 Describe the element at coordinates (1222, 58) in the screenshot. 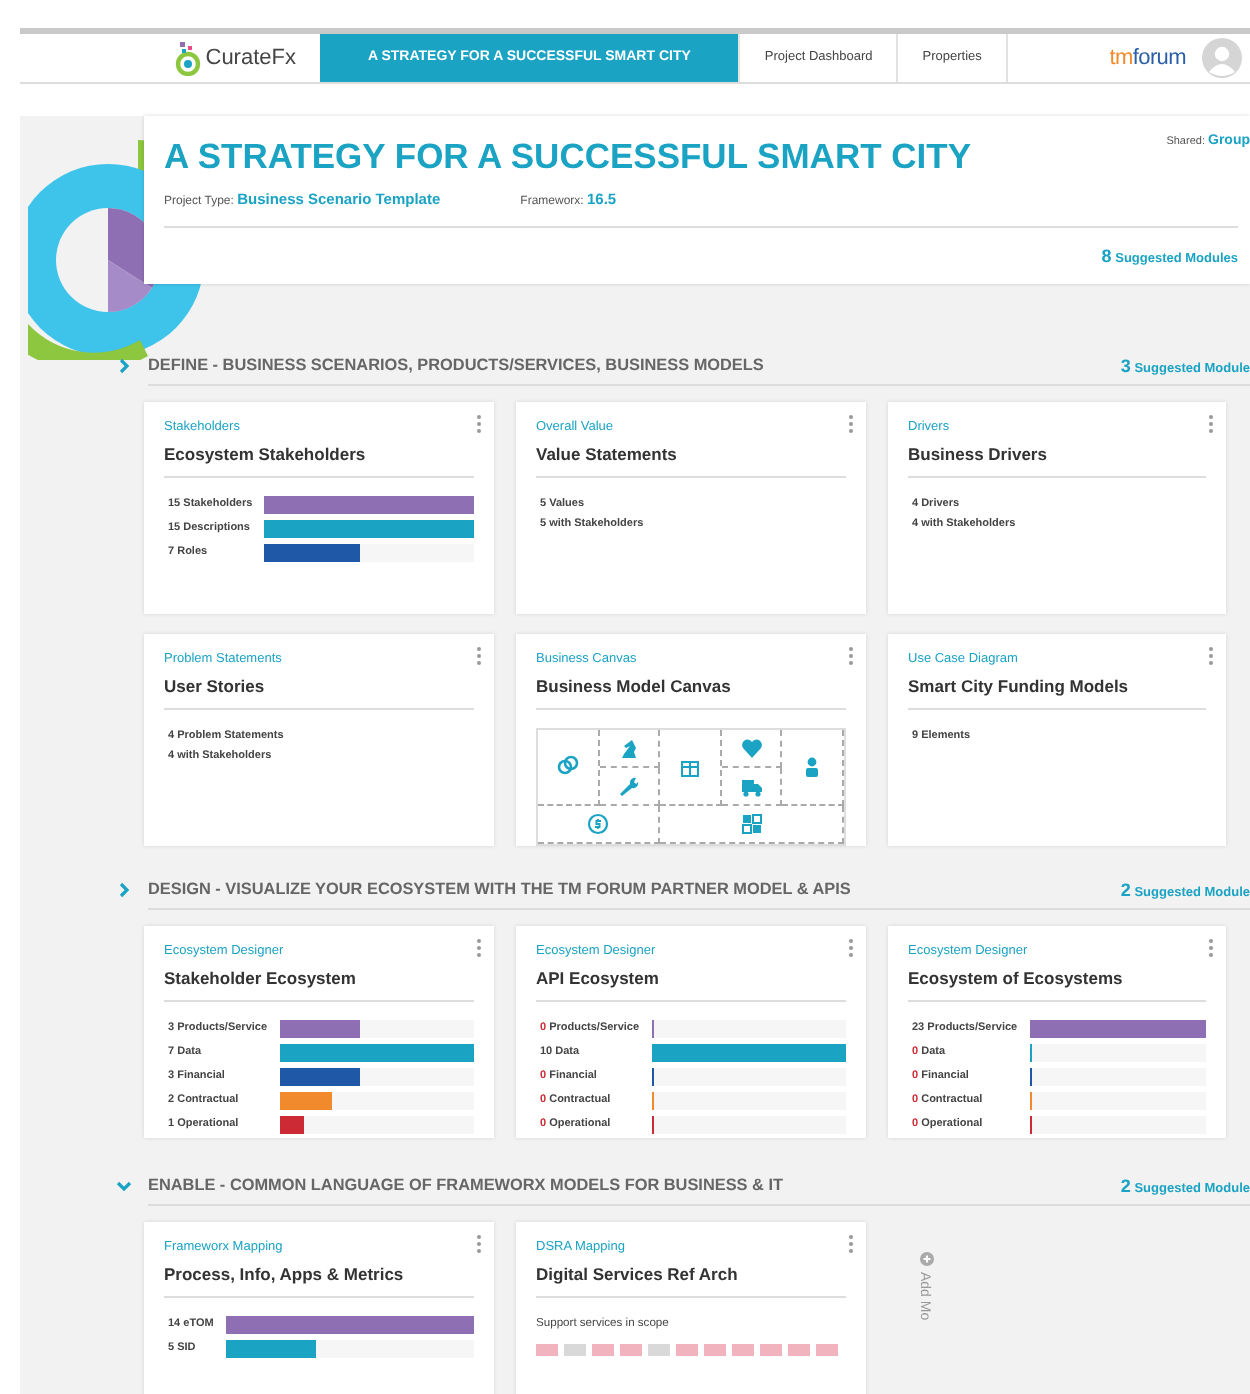

I see `avatar-icon` at that location.